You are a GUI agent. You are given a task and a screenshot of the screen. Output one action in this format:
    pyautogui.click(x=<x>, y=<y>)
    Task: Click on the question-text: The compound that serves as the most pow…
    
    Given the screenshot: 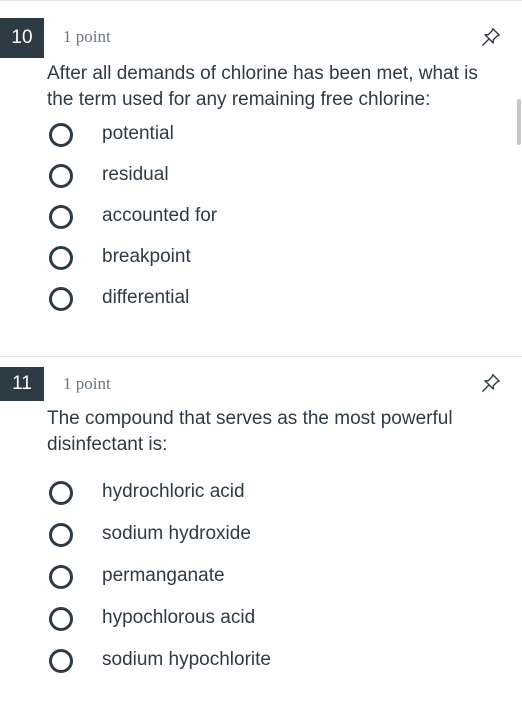 What is the action you would take?
    pyautogui.click(x=250, y=431)
    